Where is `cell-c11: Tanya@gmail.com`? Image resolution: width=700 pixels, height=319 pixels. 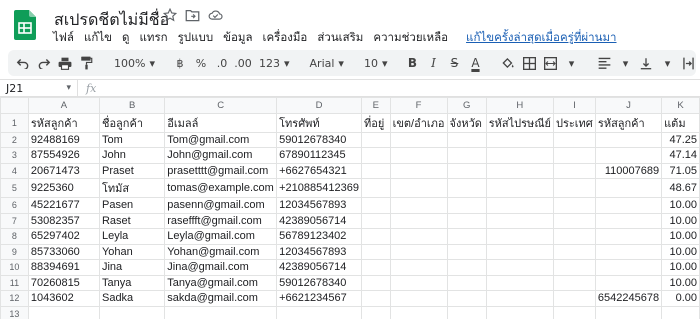 cell-c11: Tanya@gmail.com is located at coordinates (221, 282).